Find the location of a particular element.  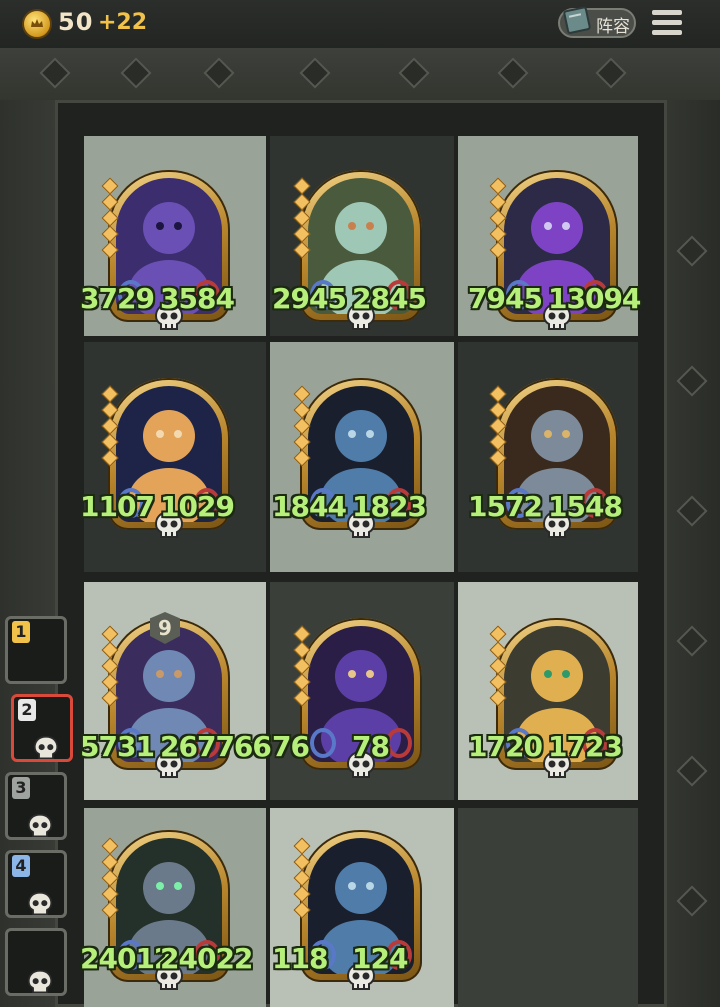

book-icon is located at coordinates (577, 20).